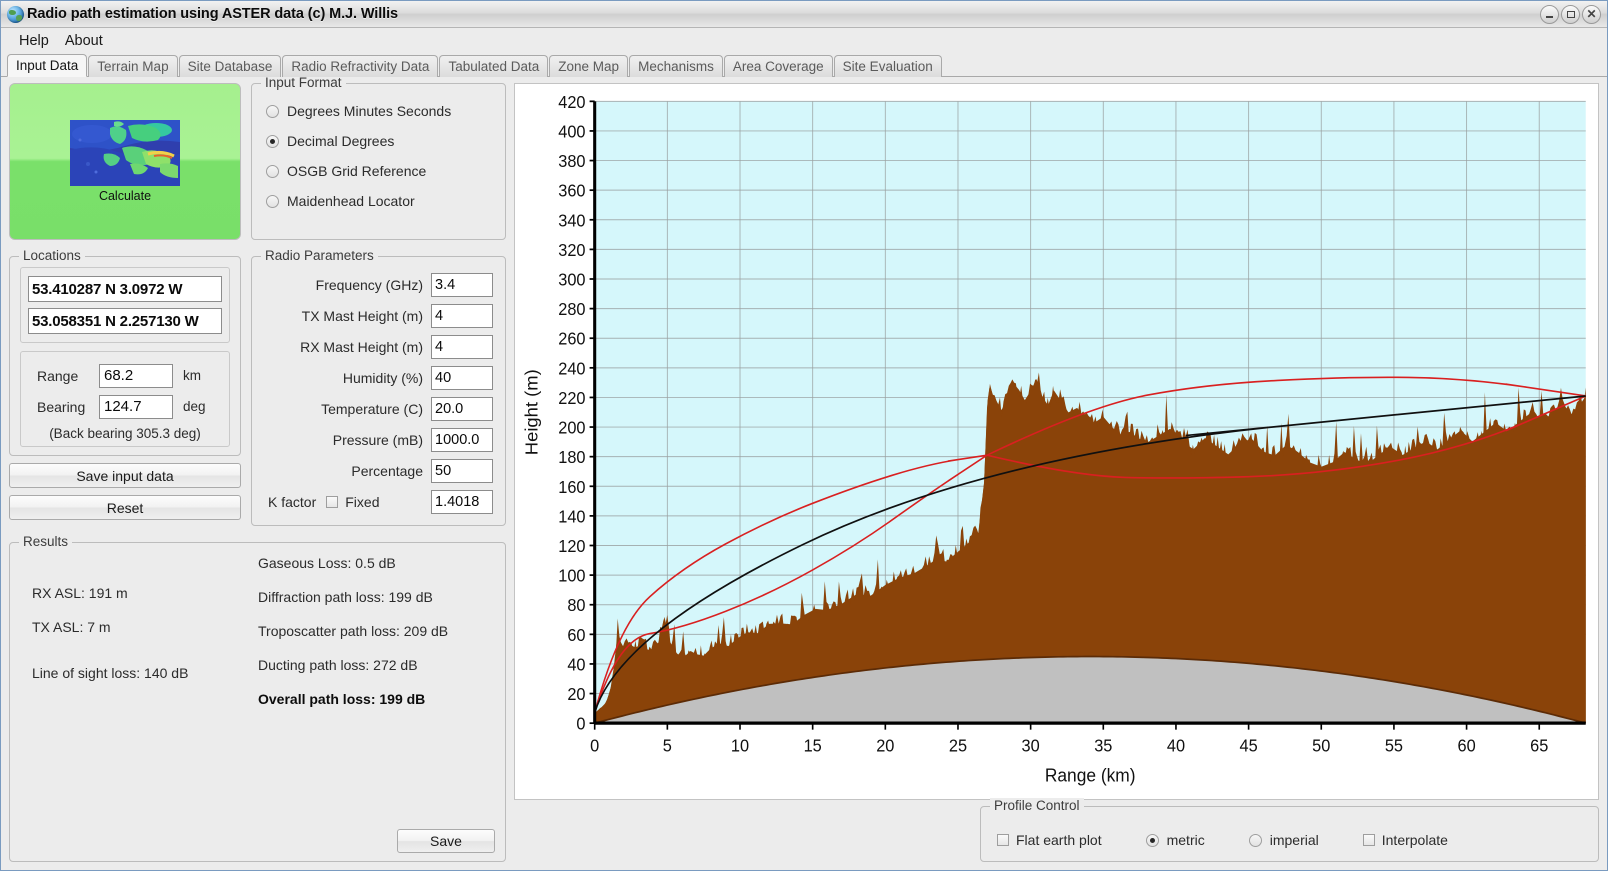  I want to click on menu-bar: Help About, so click(804, 40).